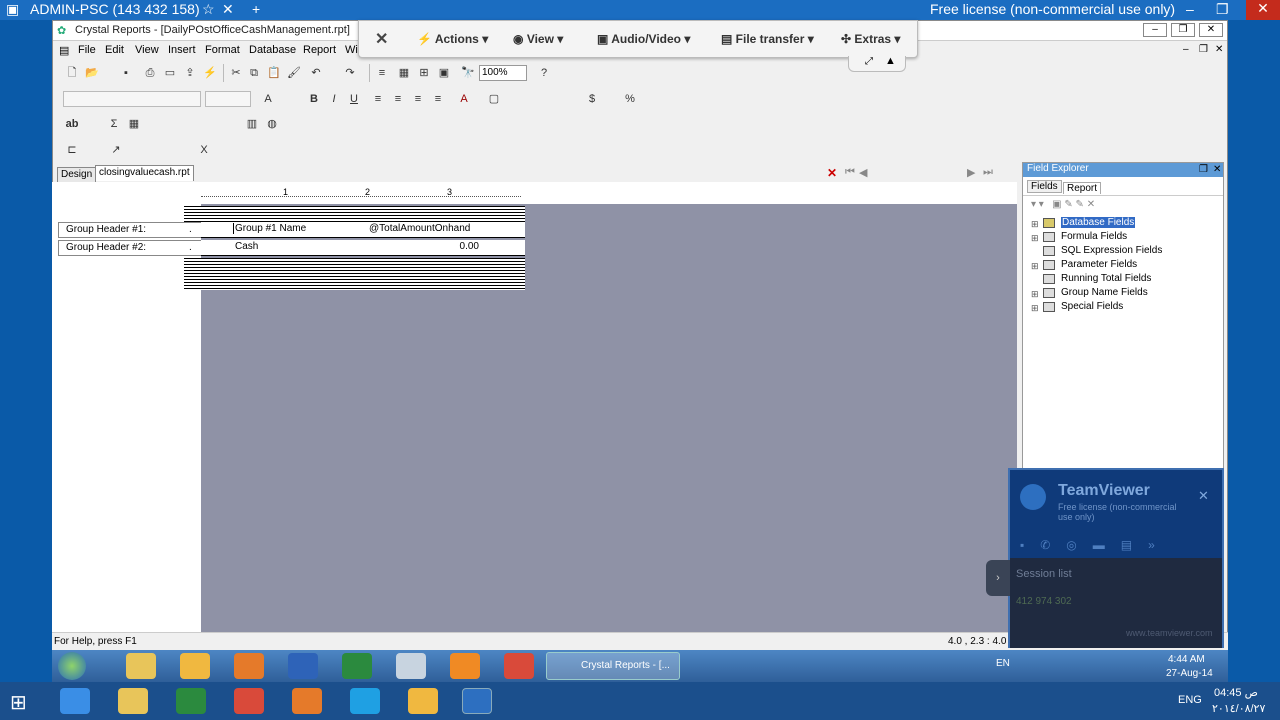 This screenshot has height=720, width=1280. I want to click on tree-formula-fields: Formula Fields, so click(1094, 236).